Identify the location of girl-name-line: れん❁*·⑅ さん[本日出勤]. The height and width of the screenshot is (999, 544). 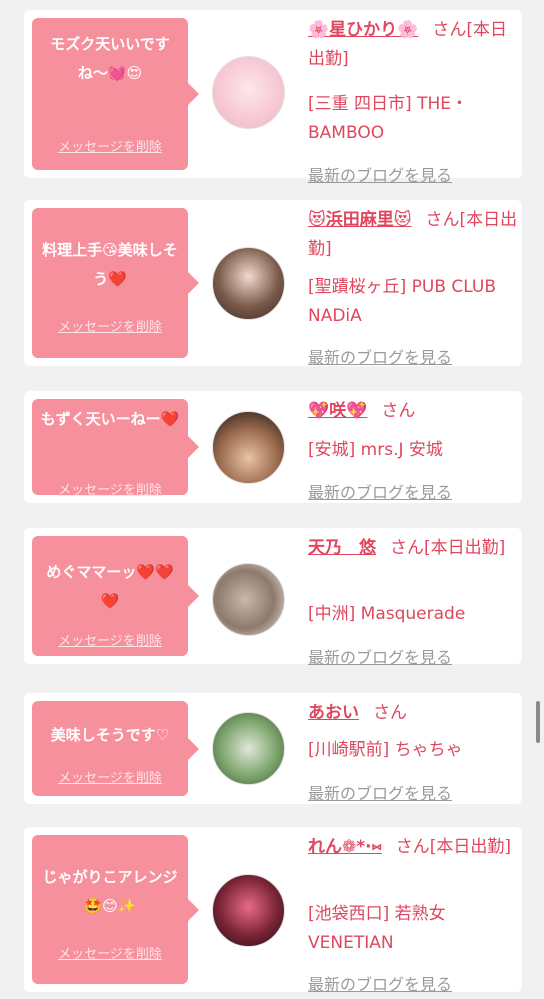
(414, 847).